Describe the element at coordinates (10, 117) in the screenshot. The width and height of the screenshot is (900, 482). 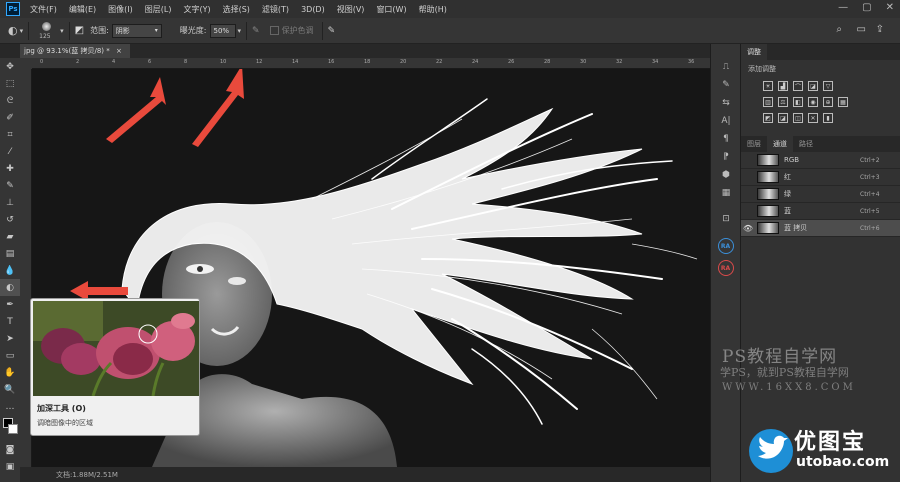
I see `quick-select-tool-icon: ✐` at that location.